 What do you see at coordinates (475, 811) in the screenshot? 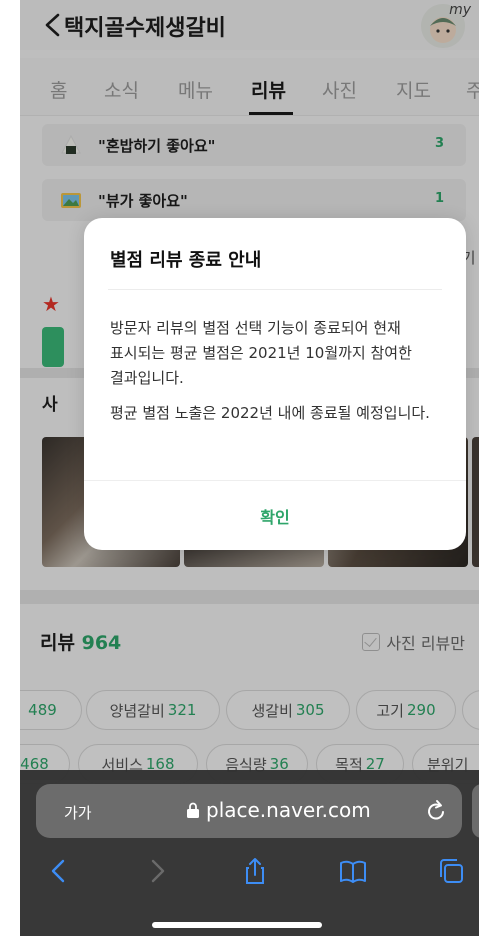
I see `next-tab-peek` at bounding box center [475, 811].